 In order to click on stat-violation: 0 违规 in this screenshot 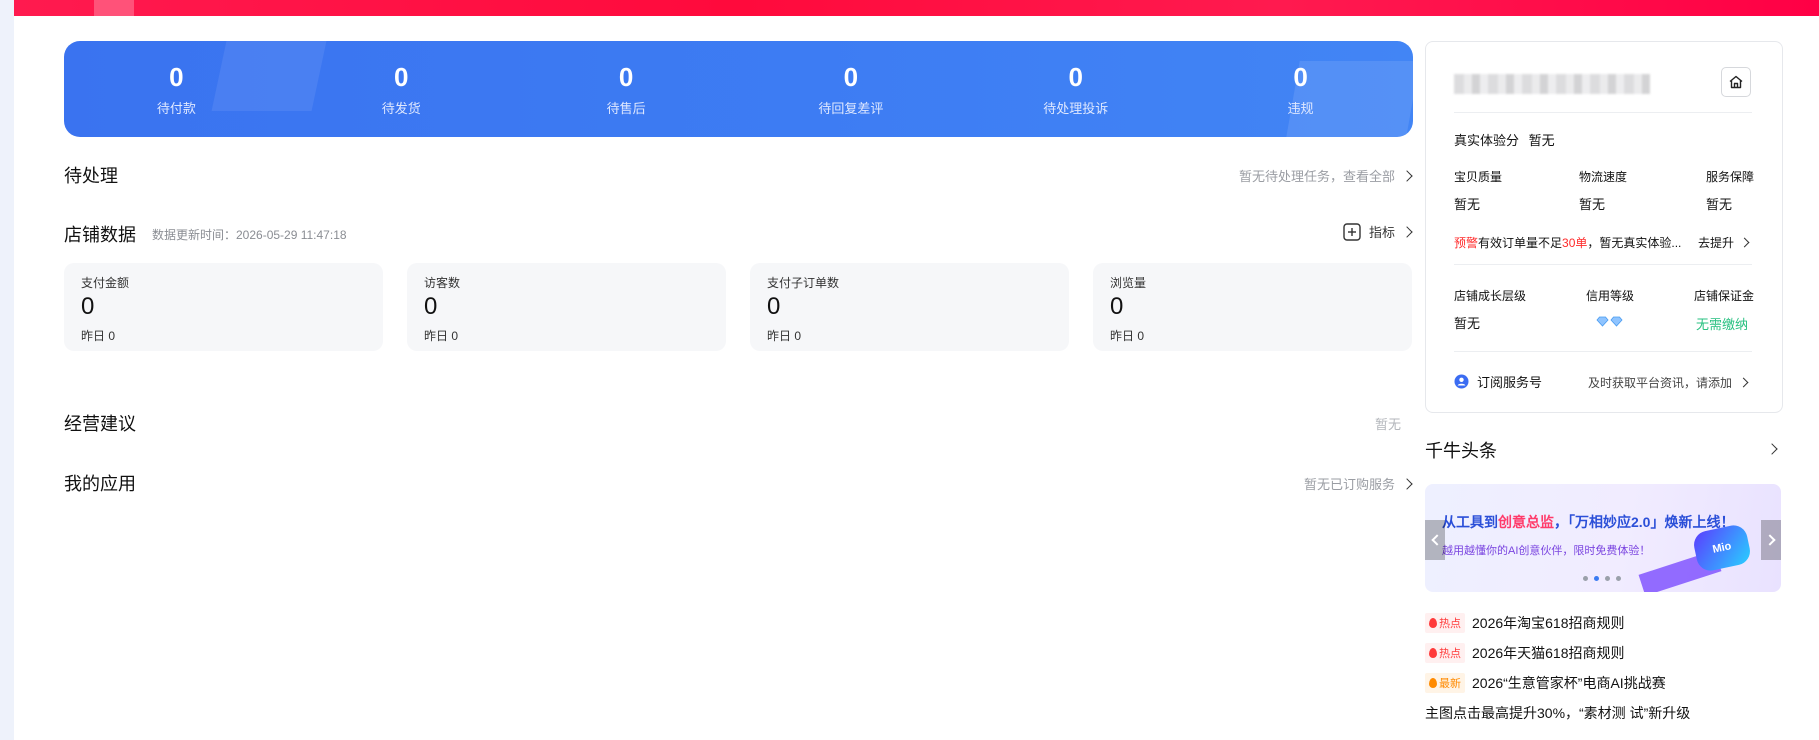, I will do `click(1300, 89)`.